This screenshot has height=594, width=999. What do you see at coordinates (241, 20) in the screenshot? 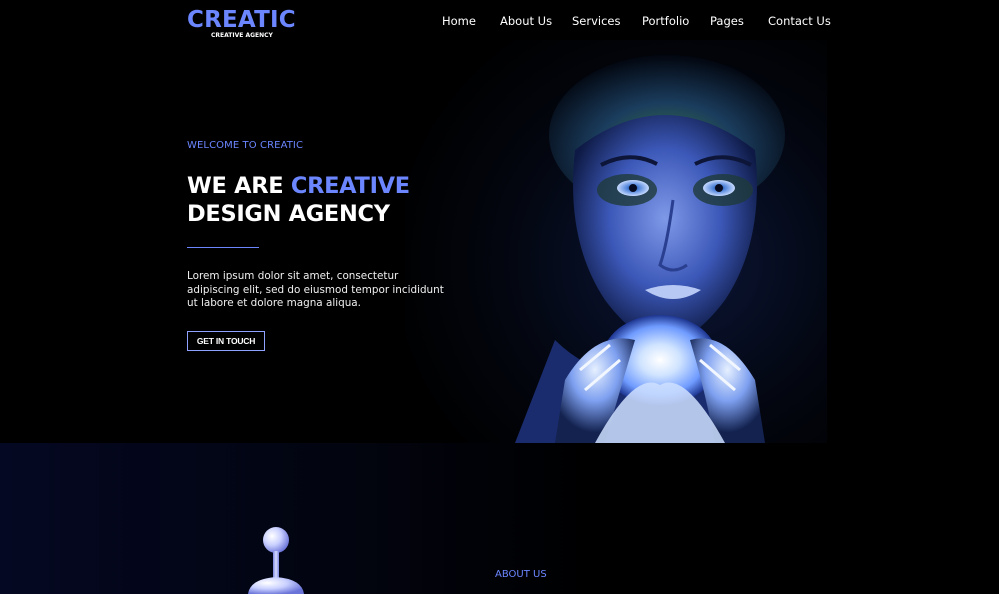
I see `brand-name: CREATIC` at bounding box center [241, 20].